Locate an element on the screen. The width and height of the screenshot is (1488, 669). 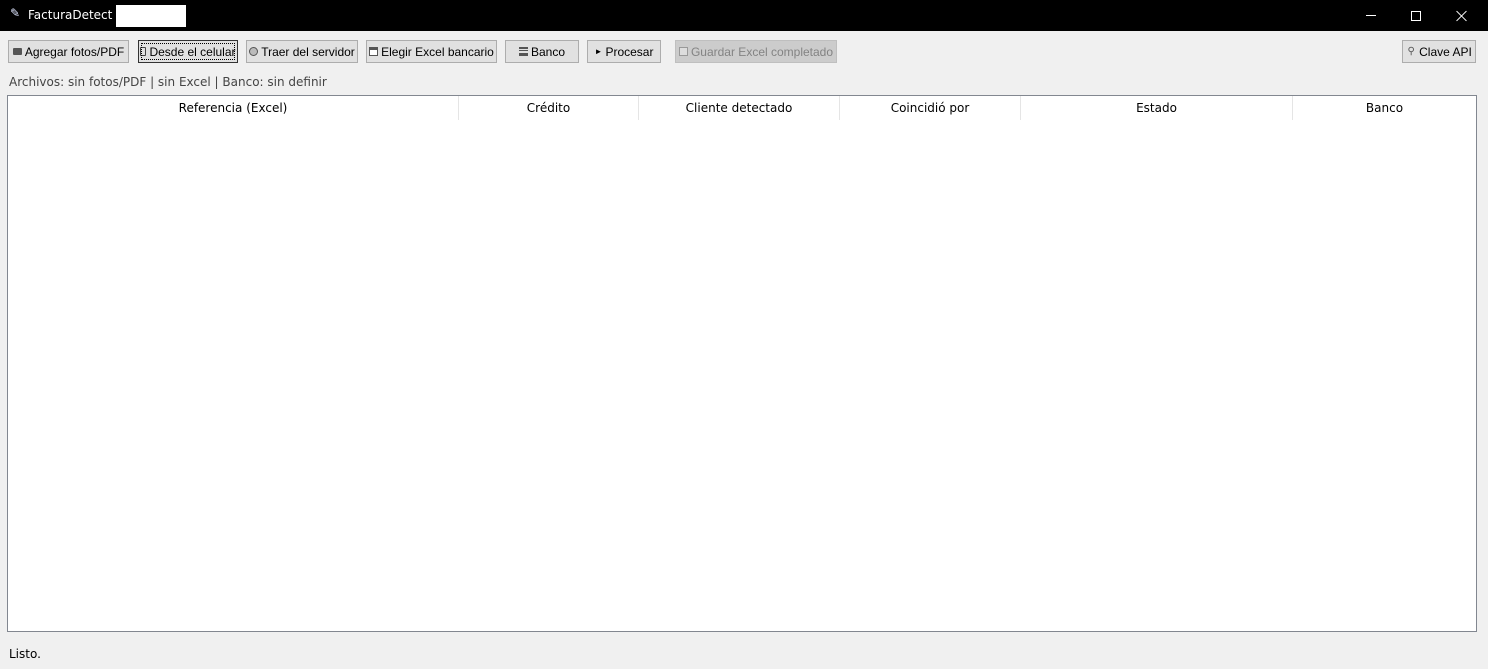
folder-icon is located at coordinates (17, 51).